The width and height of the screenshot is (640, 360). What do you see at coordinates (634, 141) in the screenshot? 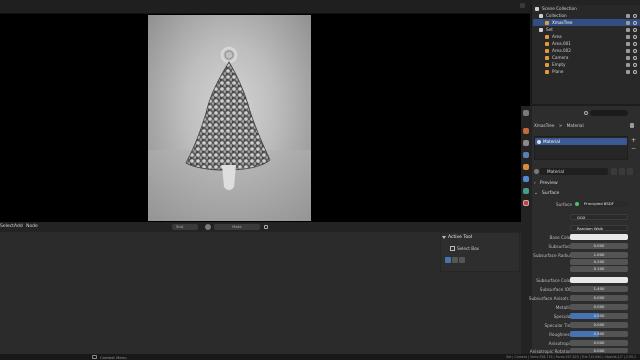
I see `add-slot-button: +` at bounding box center [634, 141].